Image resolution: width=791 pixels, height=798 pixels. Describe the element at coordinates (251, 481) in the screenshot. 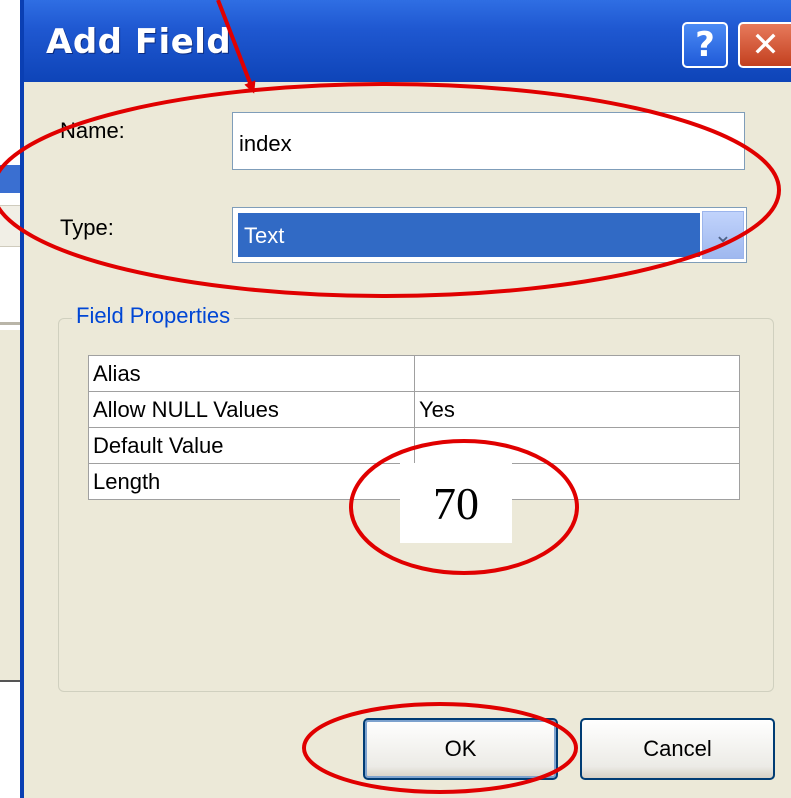

I see `property-name: Length` at that location.